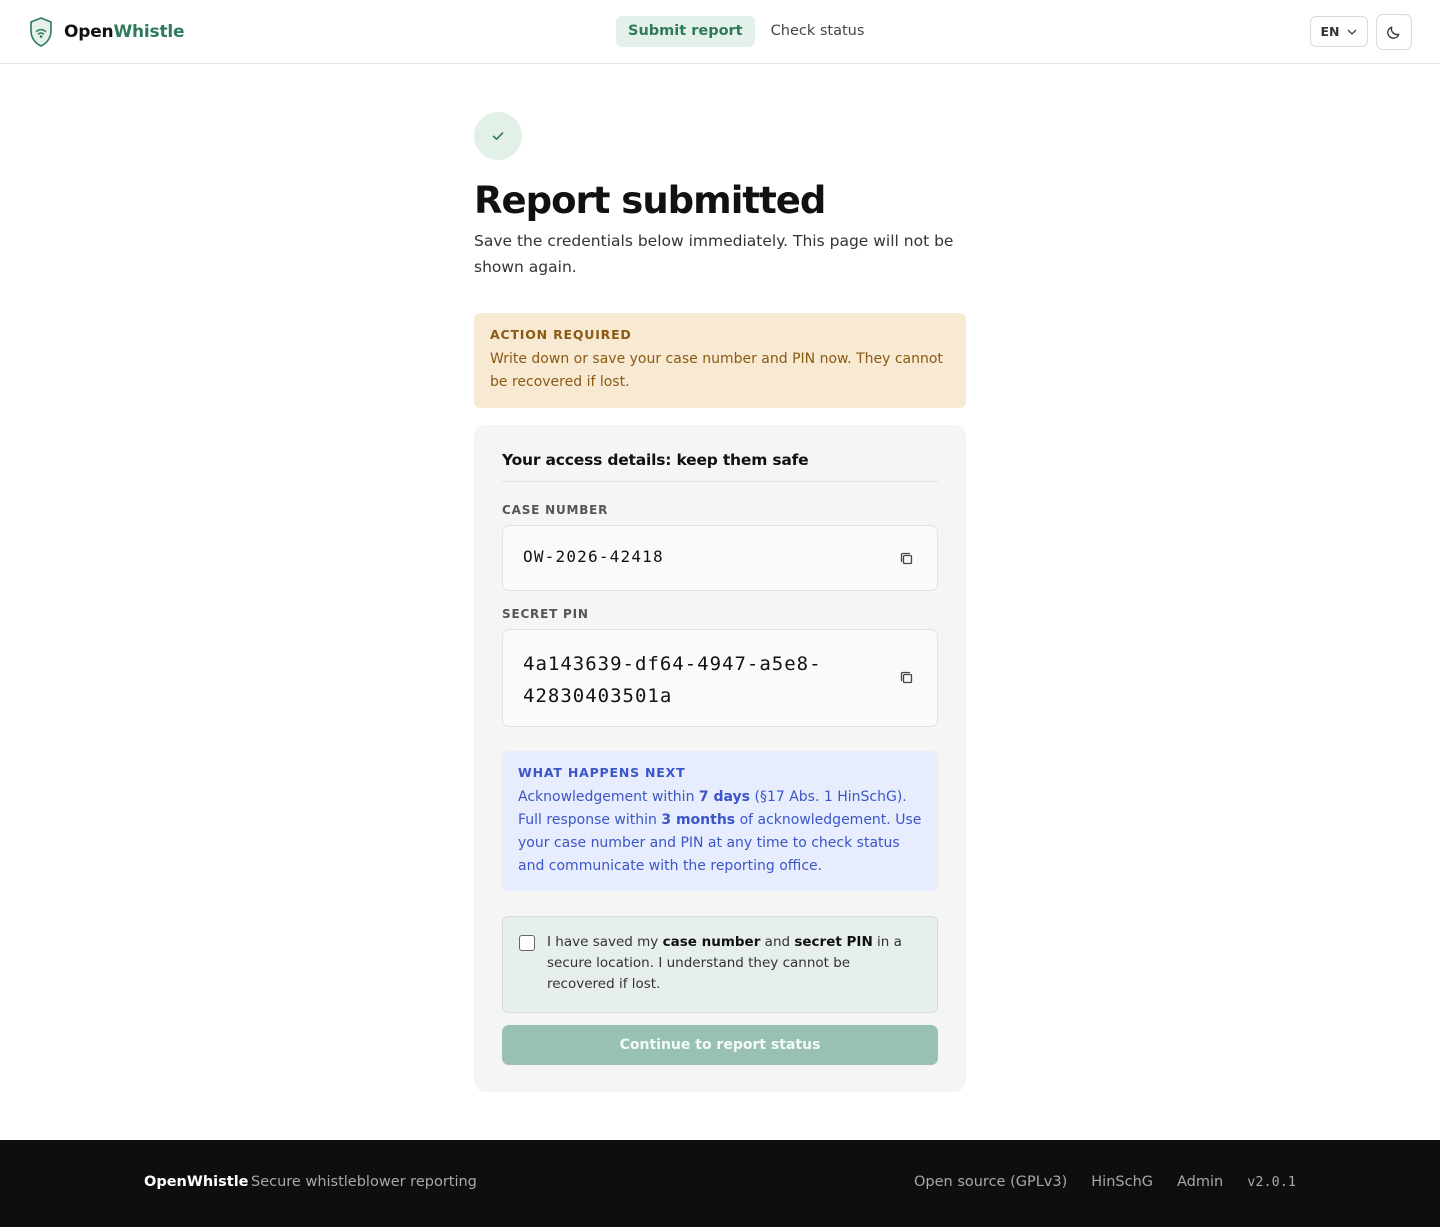  What do you see at coordinates (1200, 1182) in the screenshot?
I see `footer-link-admin: Admin` at bounding box center [1200, 1182].